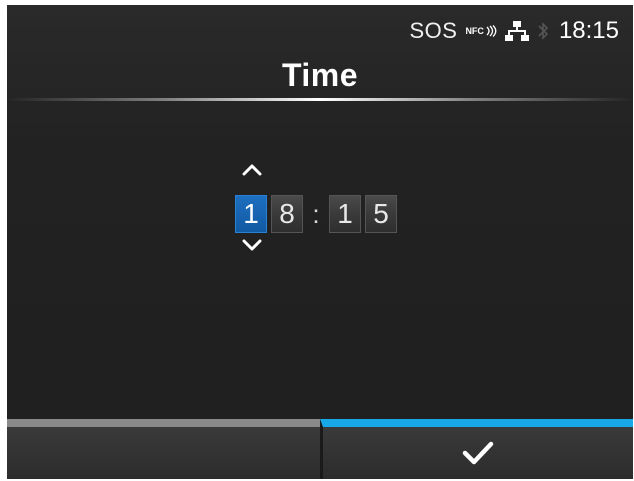  I want to click on time-editor: 1 8 : 1 5, so click(325, 215).